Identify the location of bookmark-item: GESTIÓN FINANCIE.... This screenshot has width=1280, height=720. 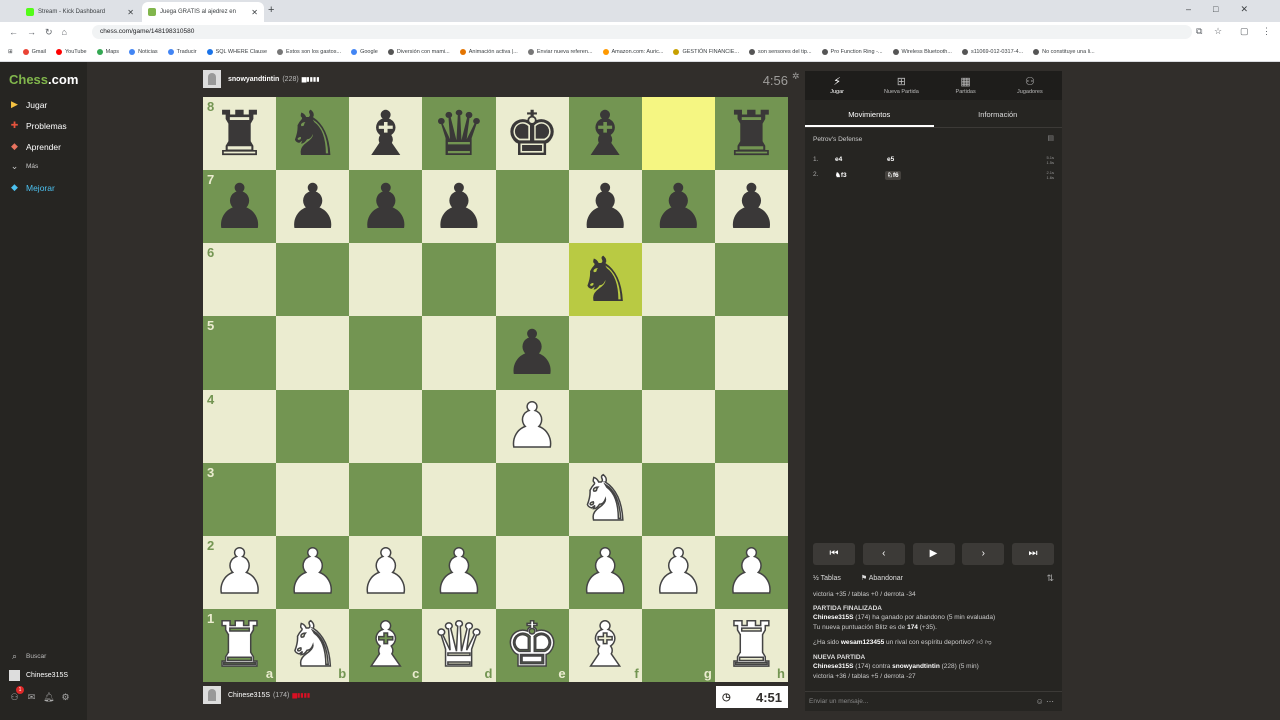
(706, 51).